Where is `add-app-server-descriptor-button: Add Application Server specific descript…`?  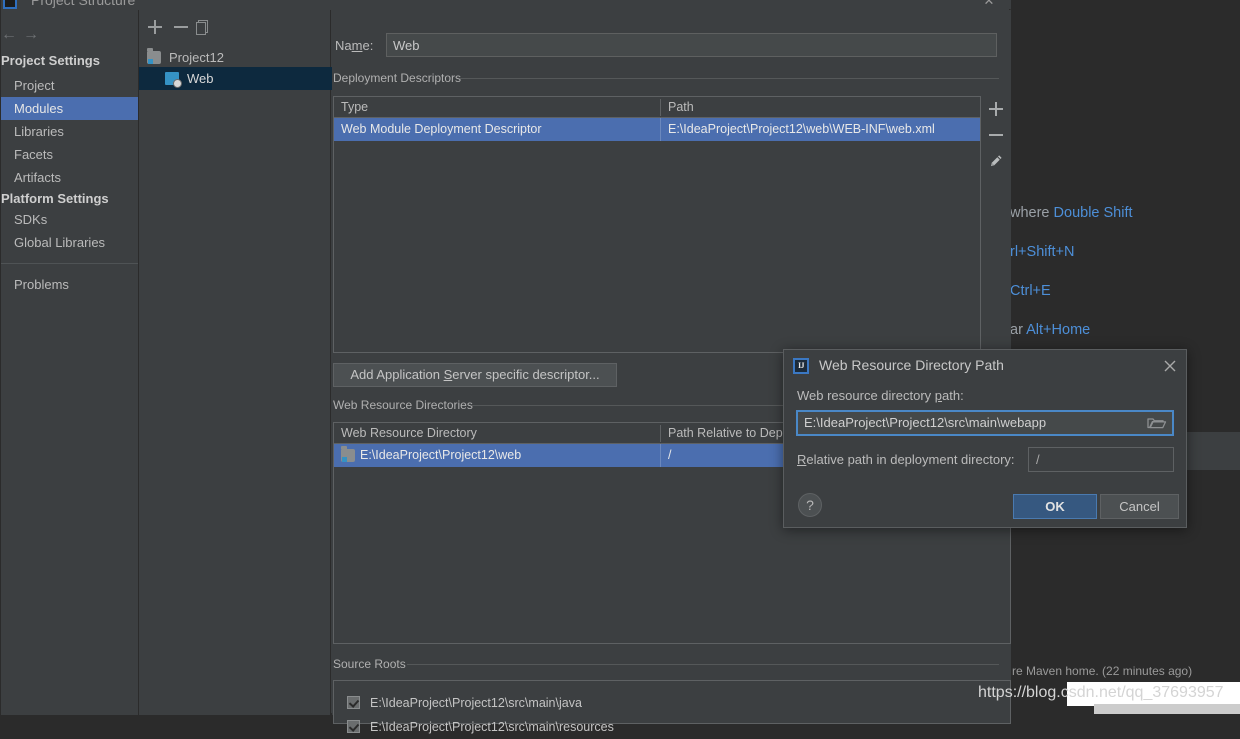
add-app-server-descriptor-button: Add Application Server specific descript… is located at coordinates (475, 375).